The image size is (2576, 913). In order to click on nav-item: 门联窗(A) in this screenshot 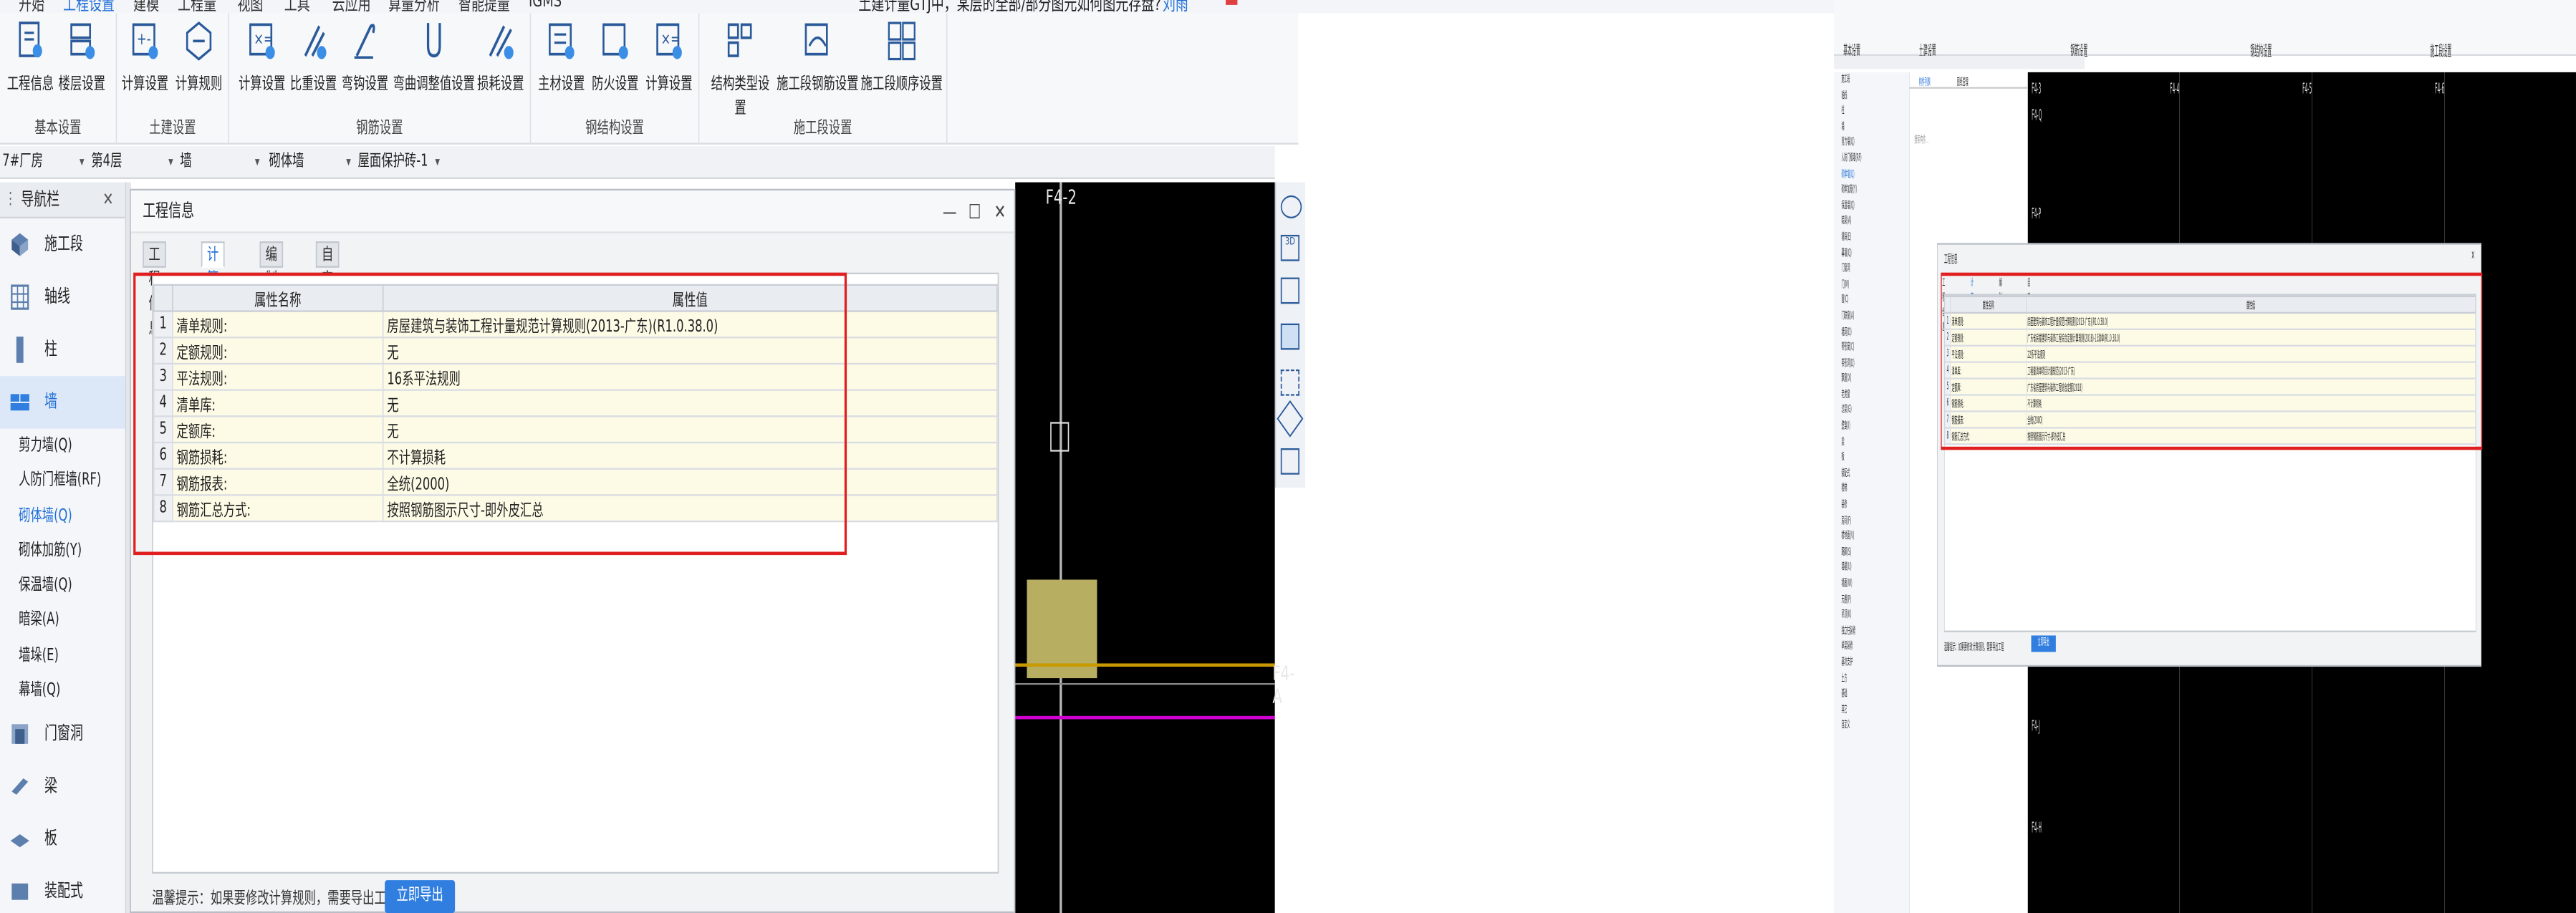, I will do `click(1872, 316)`.